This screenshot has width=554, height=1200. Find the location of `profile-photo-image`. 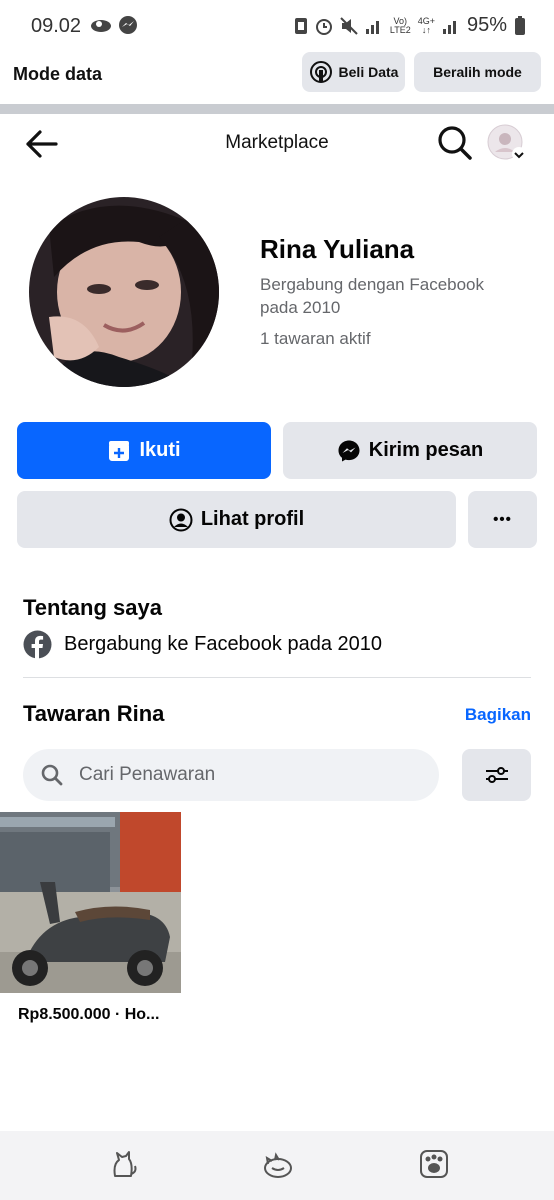

profile-photo-image is located at coordinates (124, 292).